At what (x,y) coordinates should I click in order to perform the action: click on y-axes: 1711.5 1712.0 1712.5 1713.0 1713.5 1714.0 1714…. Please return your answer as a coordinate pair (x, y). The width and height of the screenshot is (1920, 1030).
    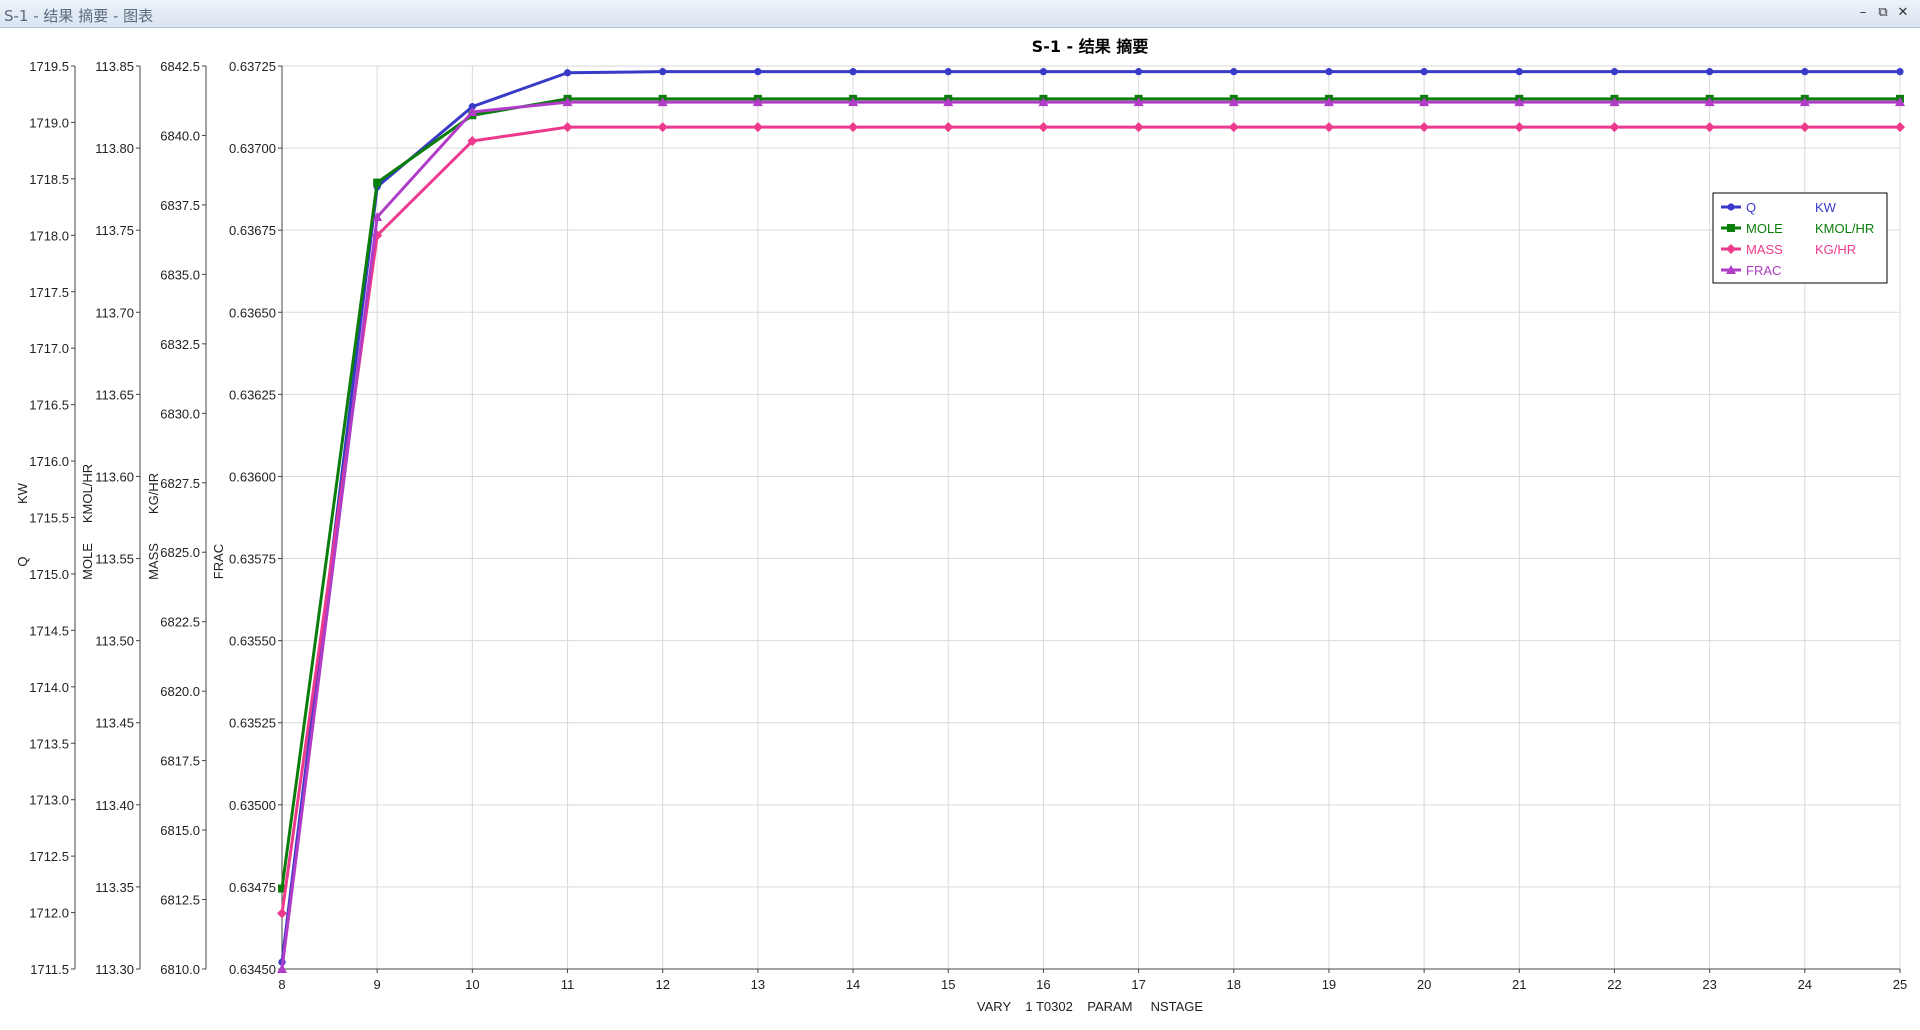
    Looking at the image, I should click on (149, 518).